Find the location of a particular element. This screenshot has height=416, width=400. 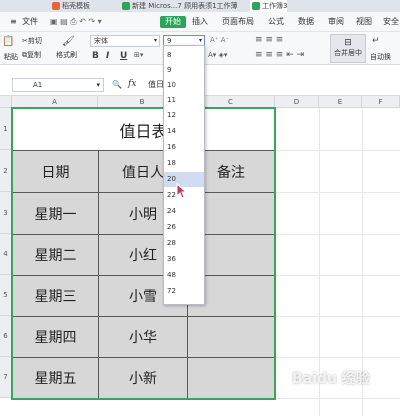

table-cell: 星期一 is located at coordinates (55, 213).